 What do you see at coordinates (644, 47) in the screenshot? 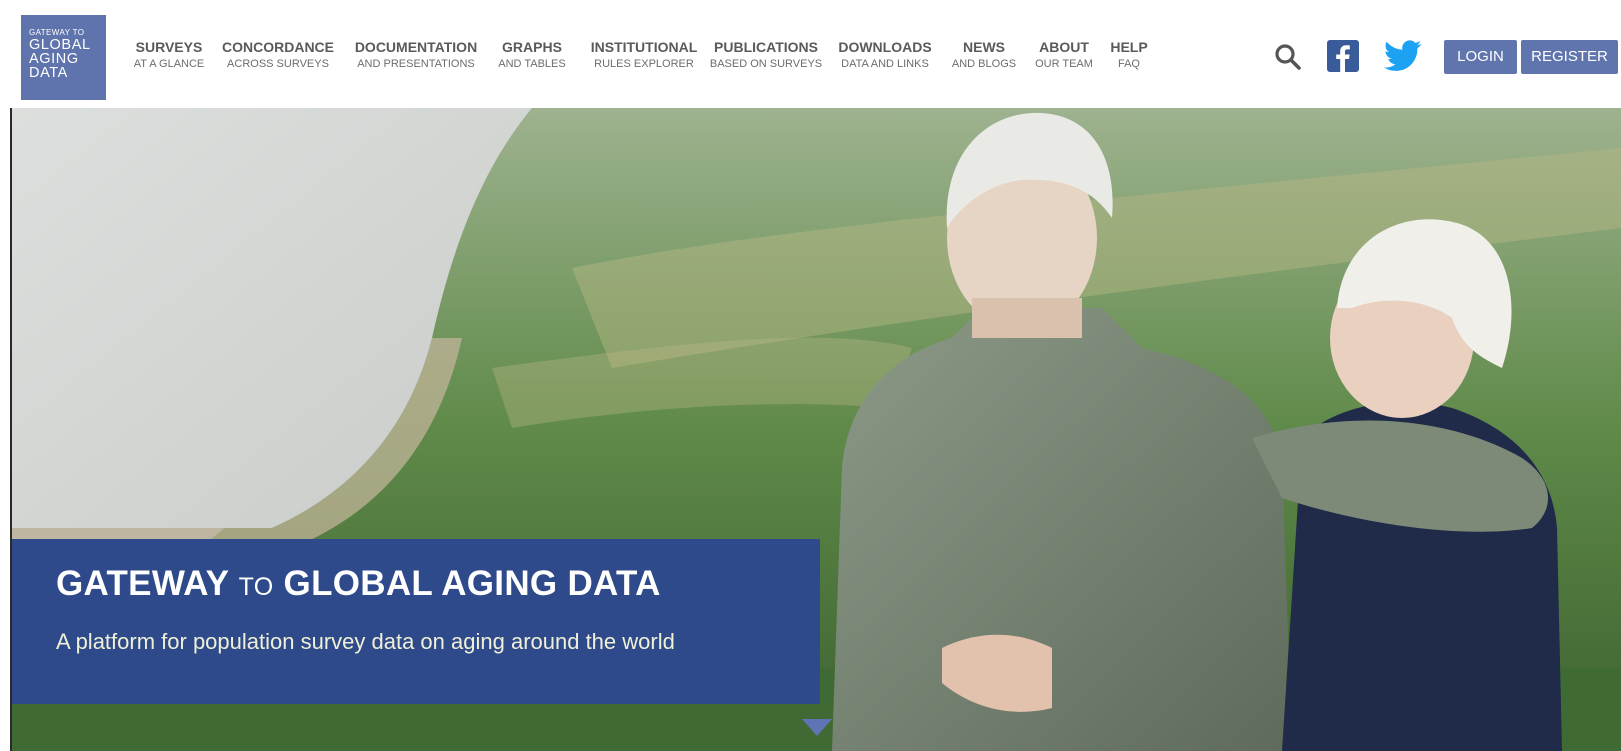
I see `nav-label: INSTITUTIONAL` at bounding box center [644, 47].